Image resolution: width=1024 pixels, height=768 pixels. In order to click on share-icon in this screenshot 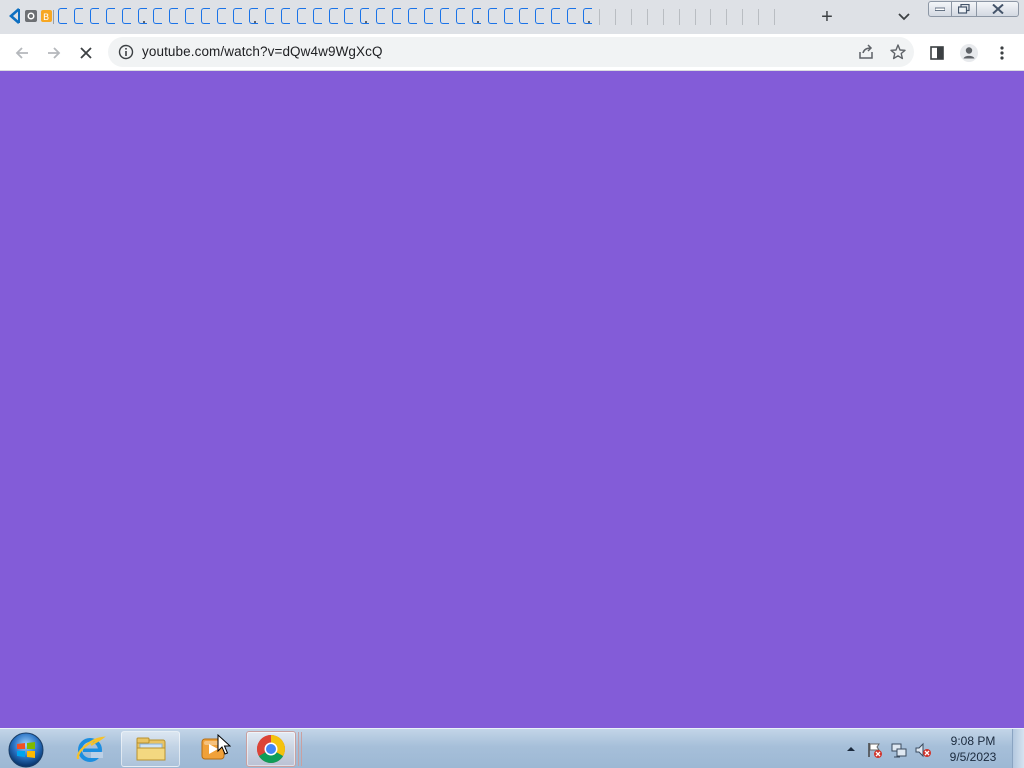, I will do `click(866, 52)`.